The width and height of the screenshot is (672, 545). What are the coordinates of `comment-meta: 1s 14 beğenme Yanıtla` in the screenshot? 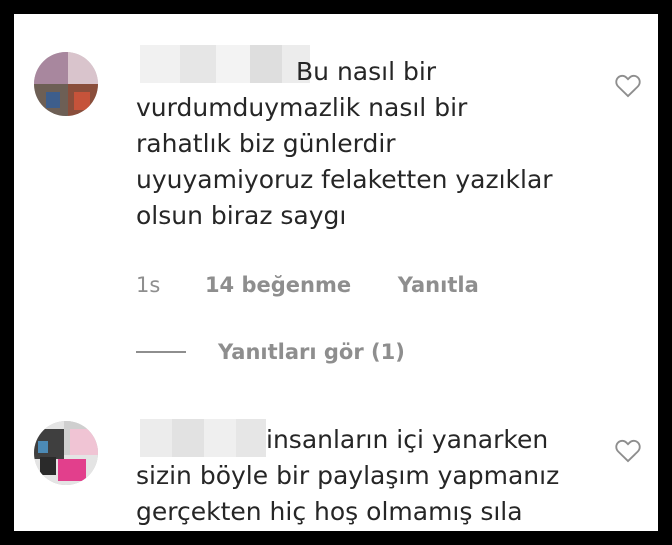 It's located at (307, 285).